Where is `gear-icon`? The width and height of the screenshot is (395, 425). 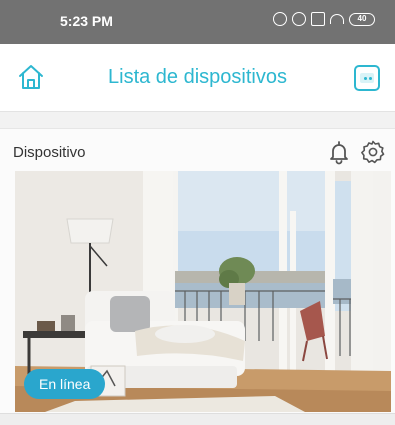
gear-icon is located at coordinates (373, 152).